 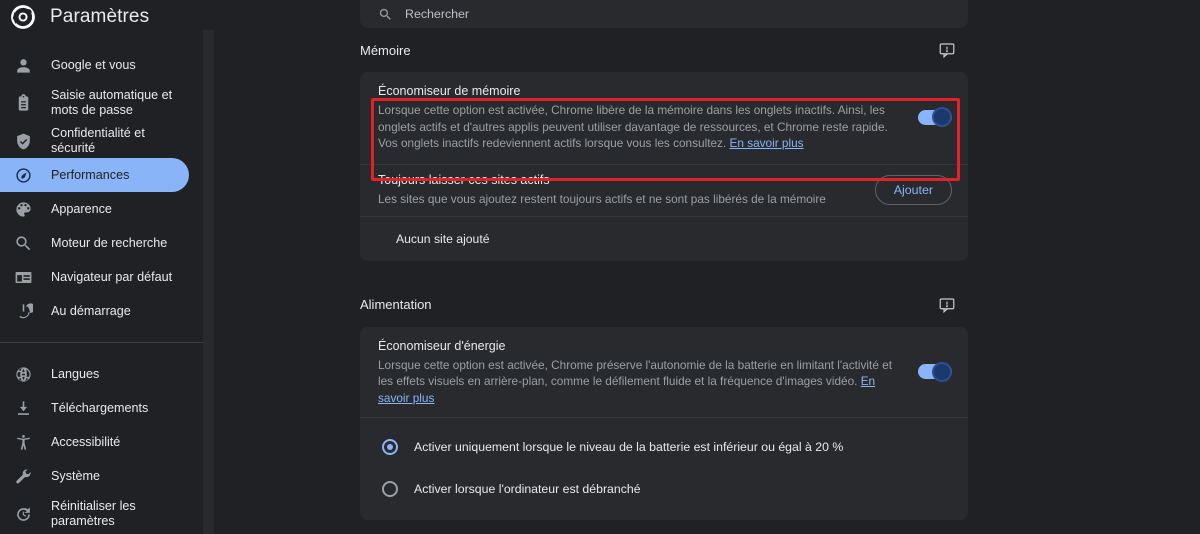 I want to click on chrome-logo-icon, so click(x=23, y=17).